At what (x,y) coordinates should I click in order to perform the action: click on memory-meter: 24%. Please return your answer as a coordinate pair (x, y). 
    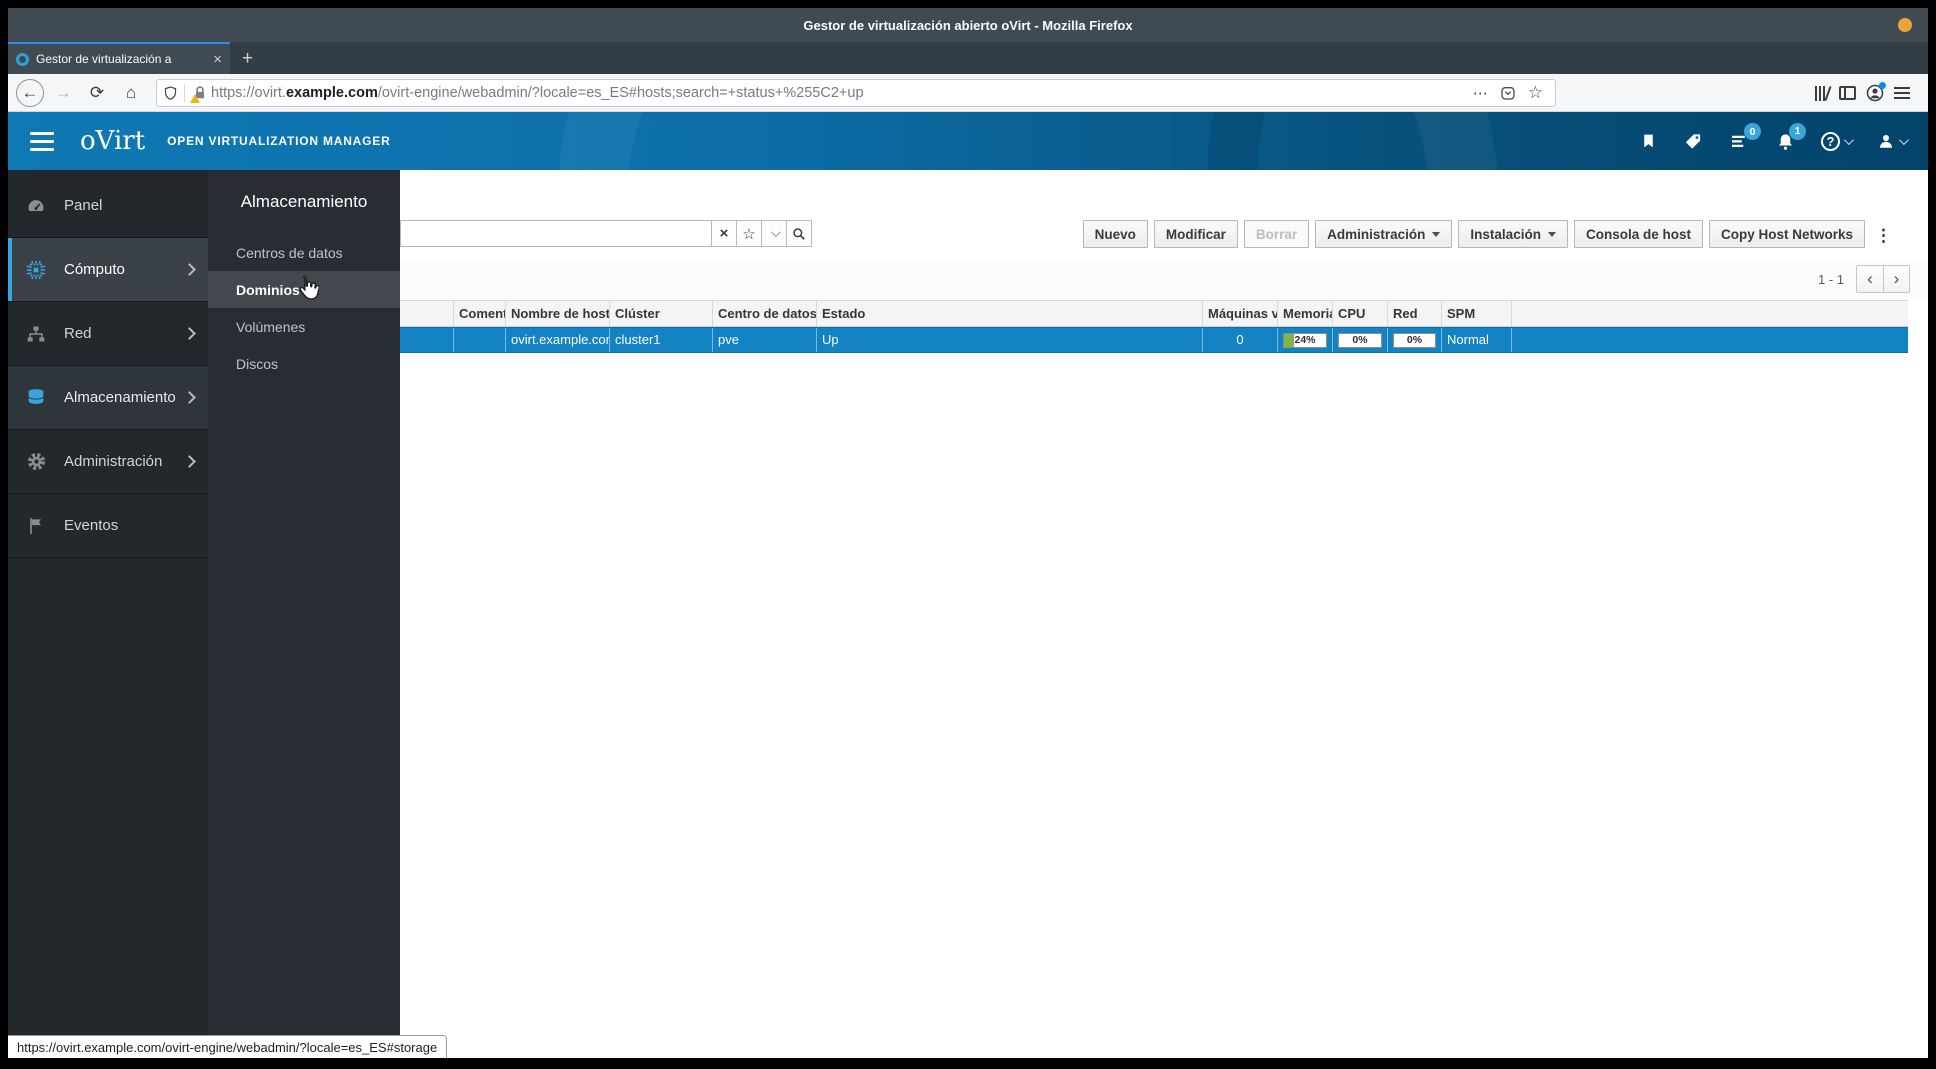
    Looking at the image, I should click on (1305, 340).